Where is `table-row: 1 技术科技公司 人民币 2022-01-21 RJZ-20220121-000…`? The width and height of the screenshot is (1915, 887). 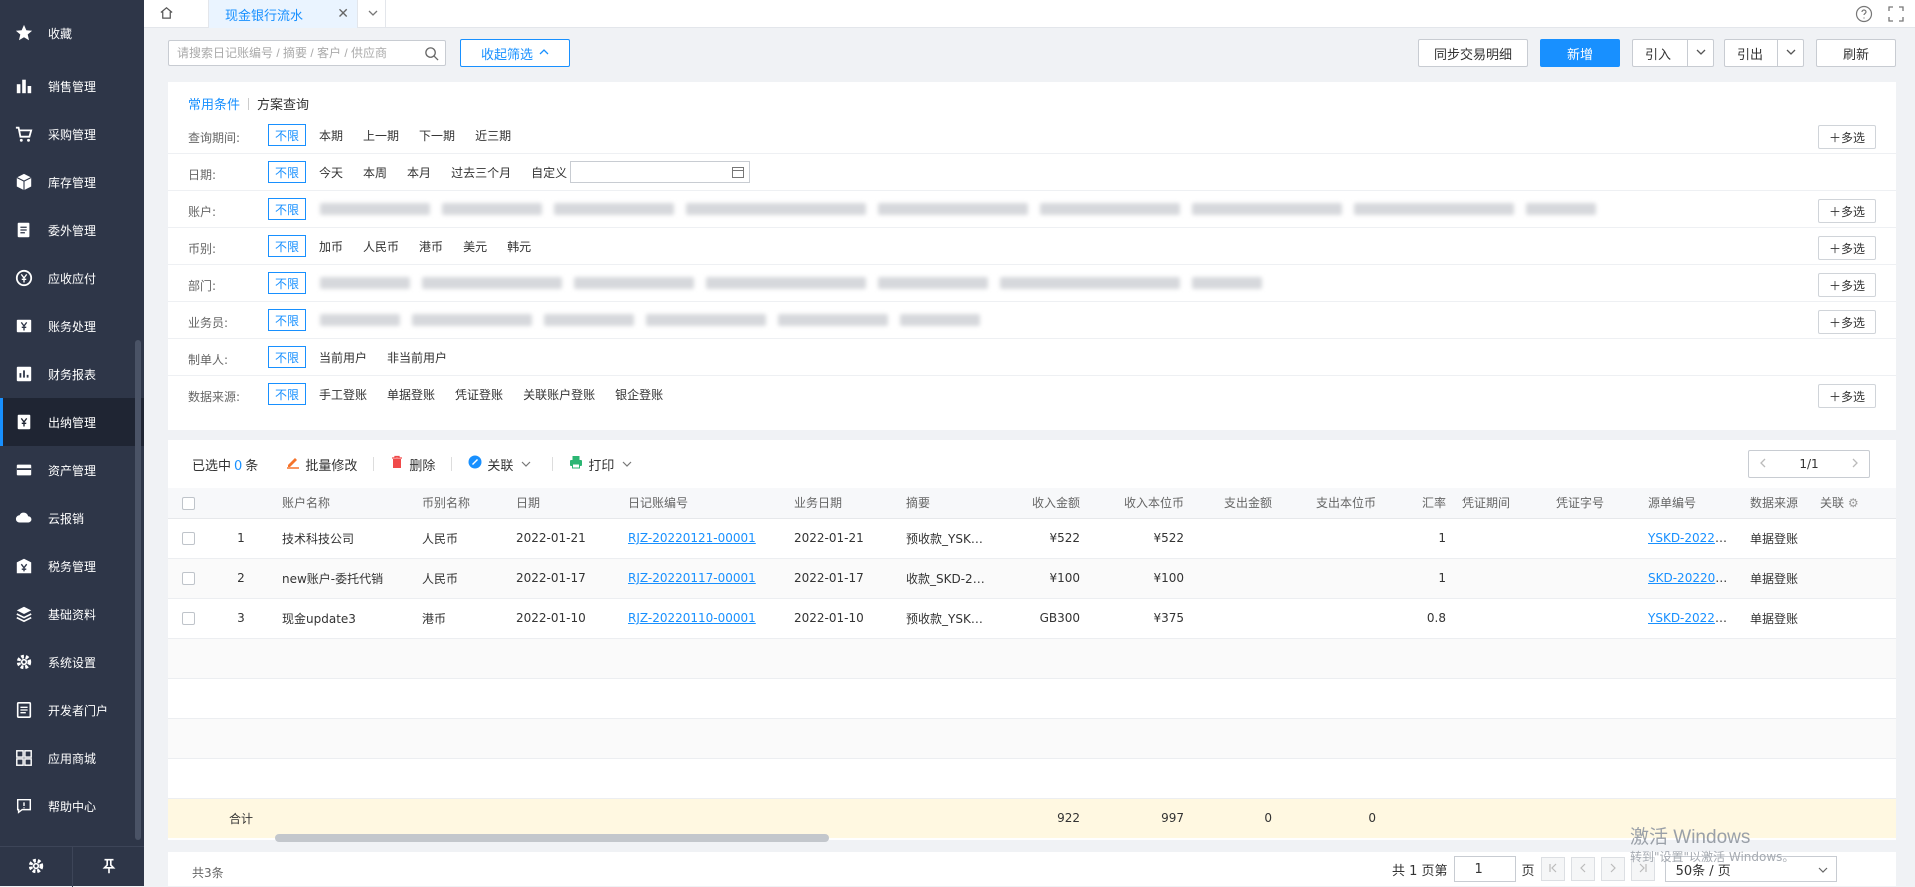
table-row: 1 技术科技公司 人民币 2022-01-21 RJZ-20220121-000… is located at coordinates (1032, 538).